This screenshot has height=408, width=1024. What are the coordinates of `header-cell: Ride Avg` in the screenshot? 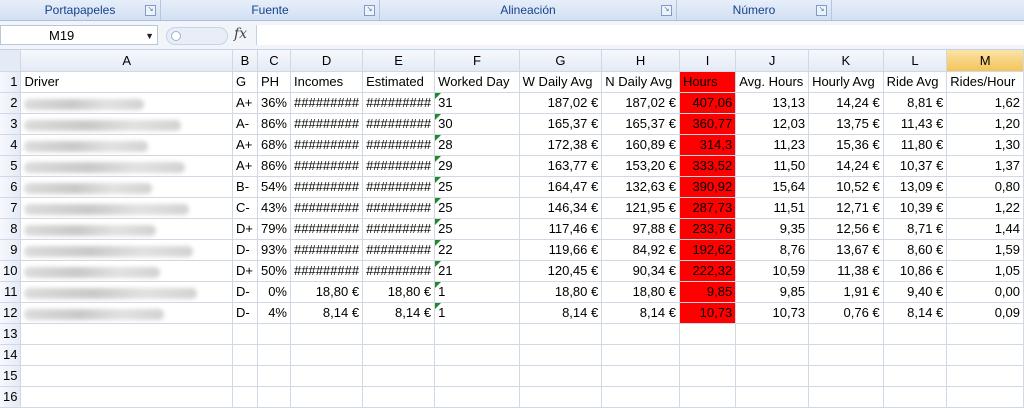 It's located at (915, 82).